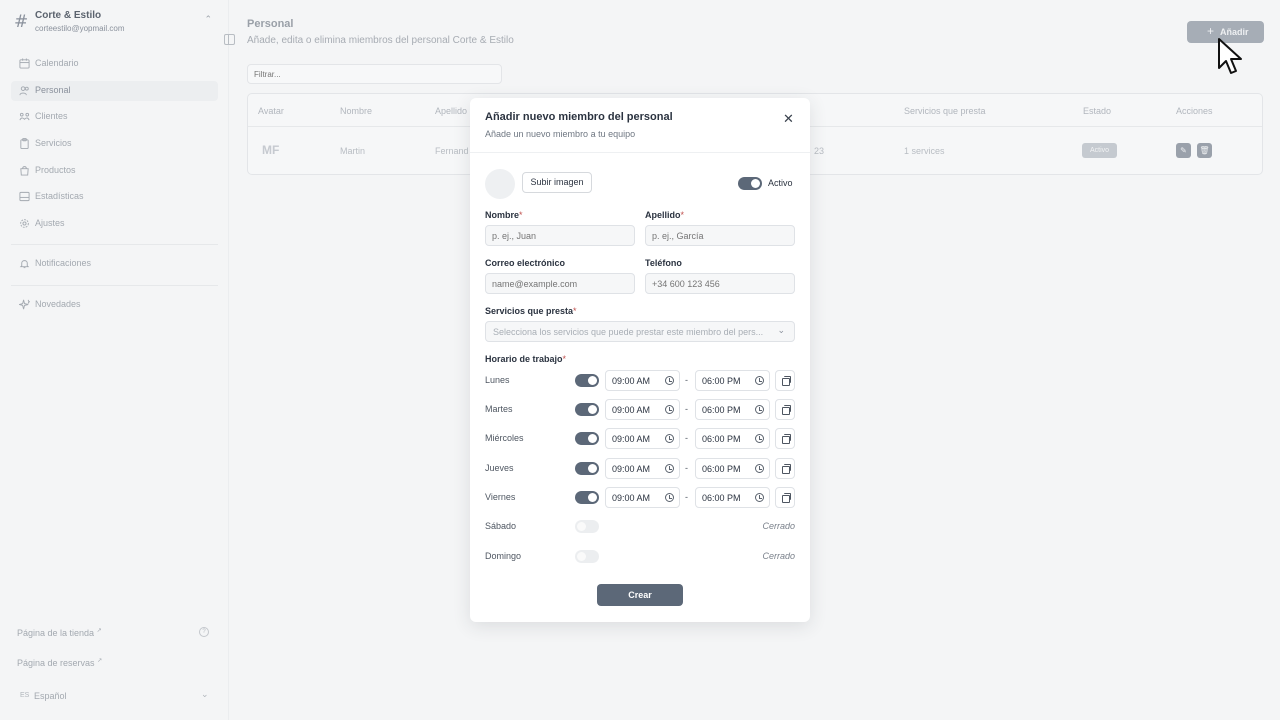 Image resolution: width=1280 pixels, height=720 pixels. Describe the element at coordinates (788, 119) in the screenshot. I see `close-icon: ✕` at that location.